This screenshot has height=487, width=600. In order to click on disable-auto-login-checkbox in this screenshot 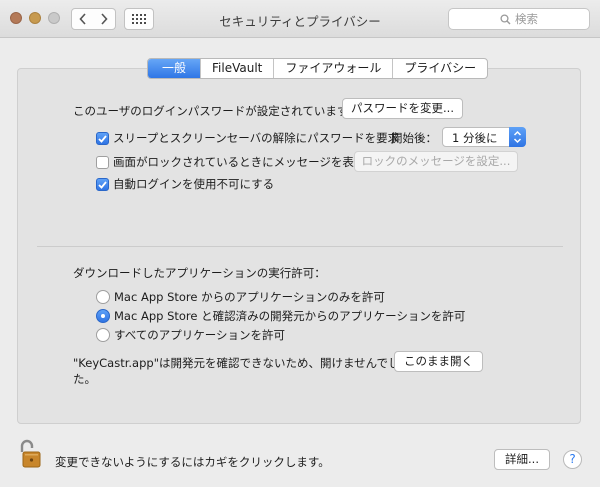, I will do `click(102, 184)`.